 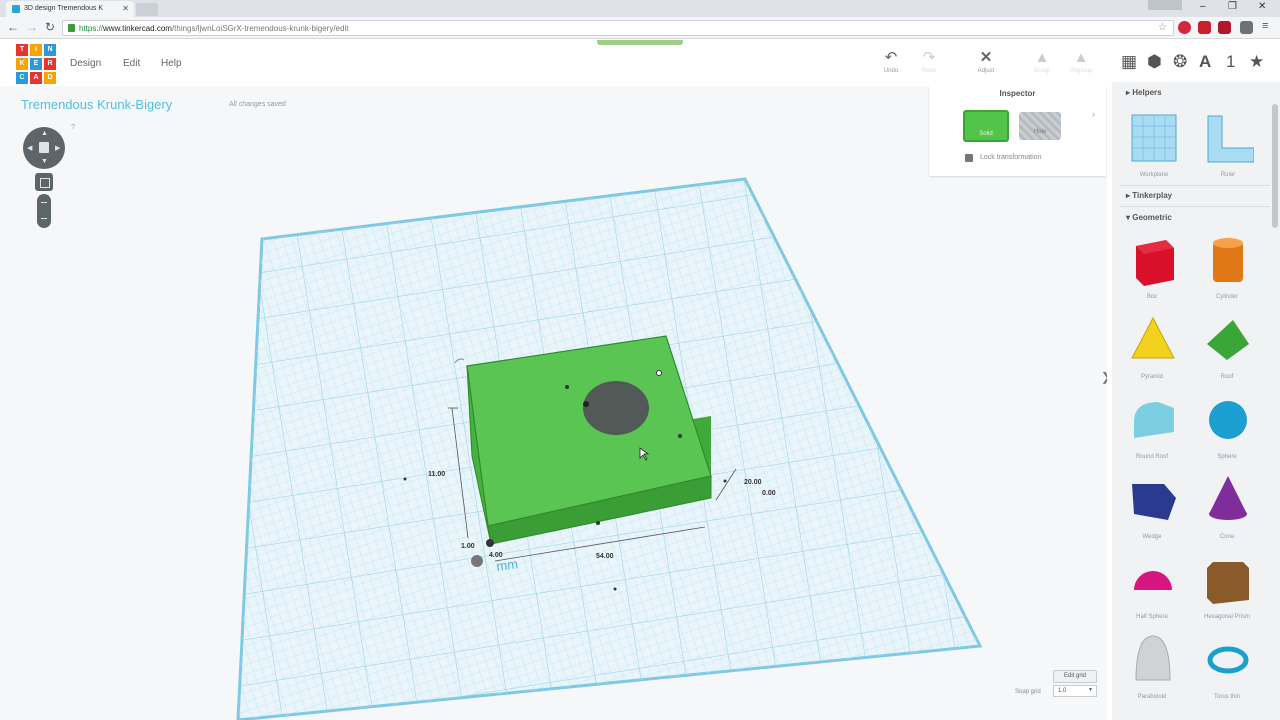 I want to click on half-sphere-icon, so click(x=1153, y=580).